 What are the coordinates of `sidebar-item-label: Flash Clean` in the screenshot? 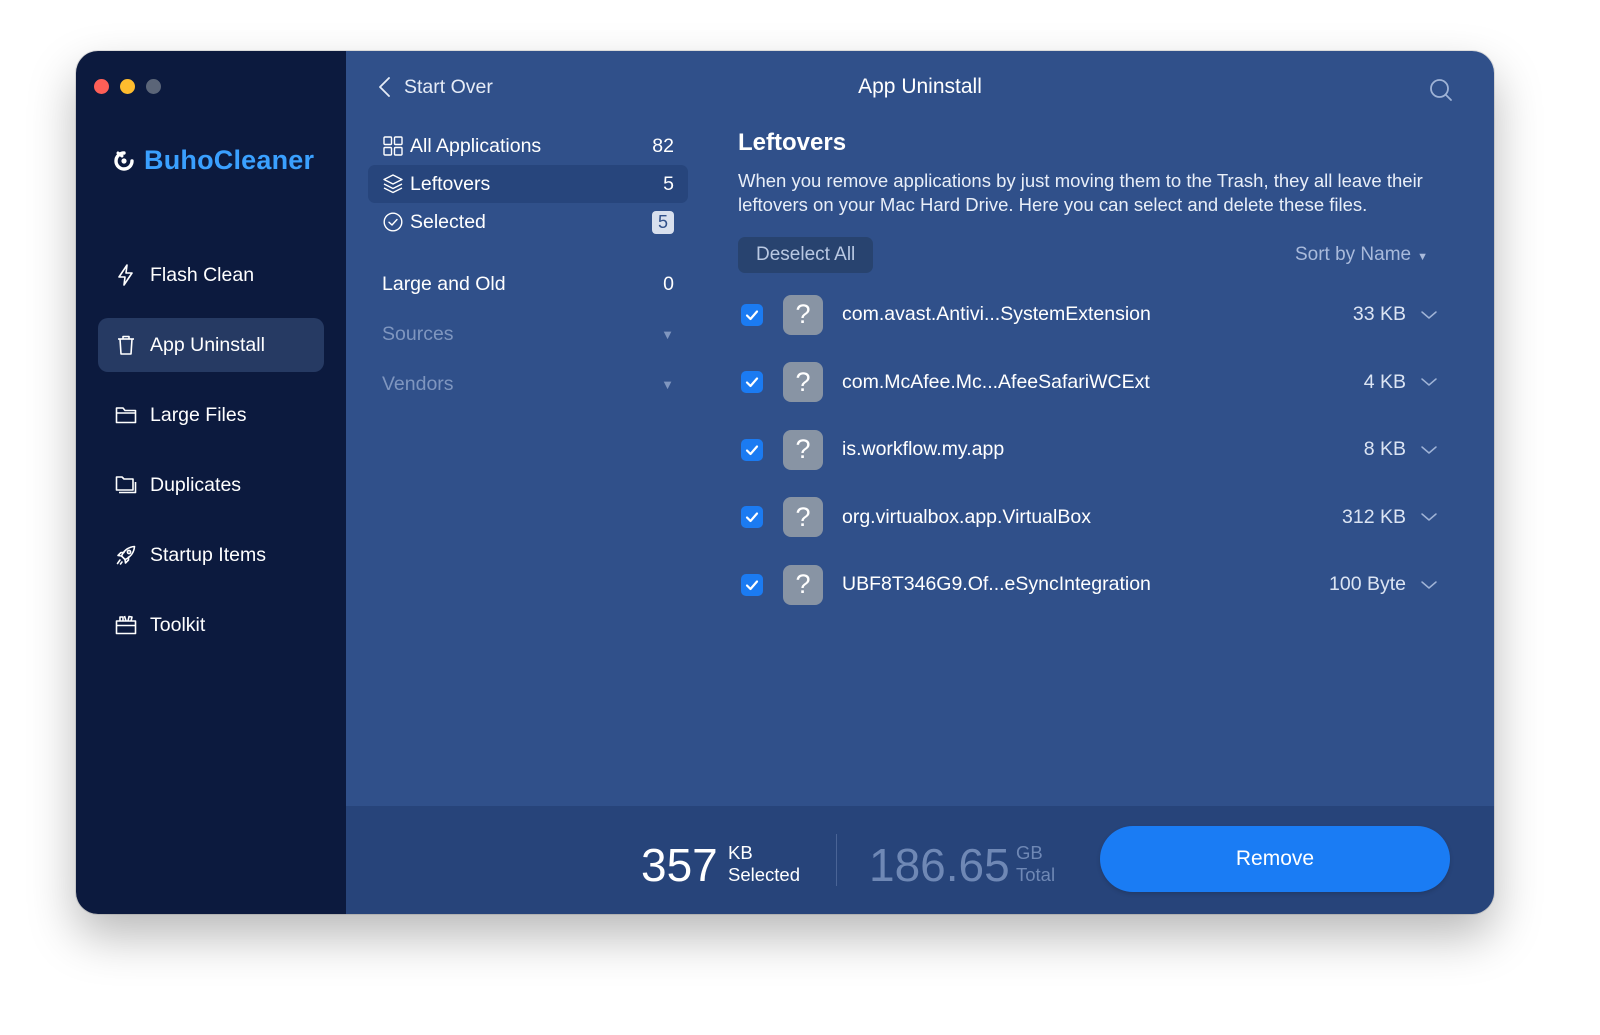 It's located at (202, 274).